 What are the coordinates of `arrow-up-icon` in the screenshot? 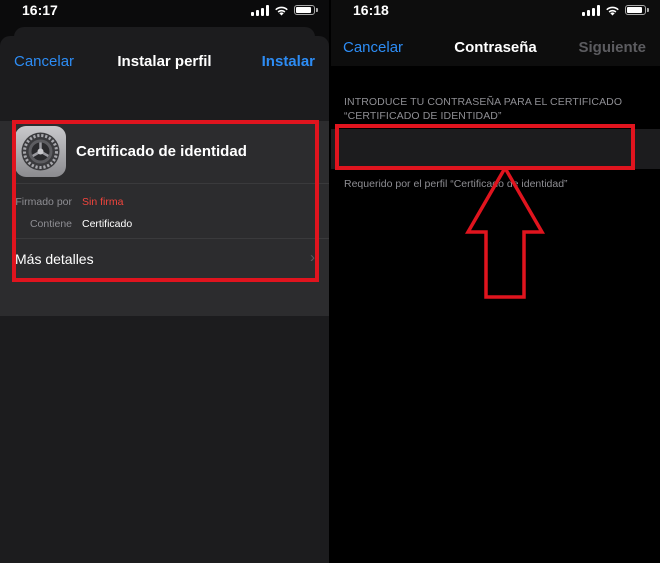 It's located at (505, 232).